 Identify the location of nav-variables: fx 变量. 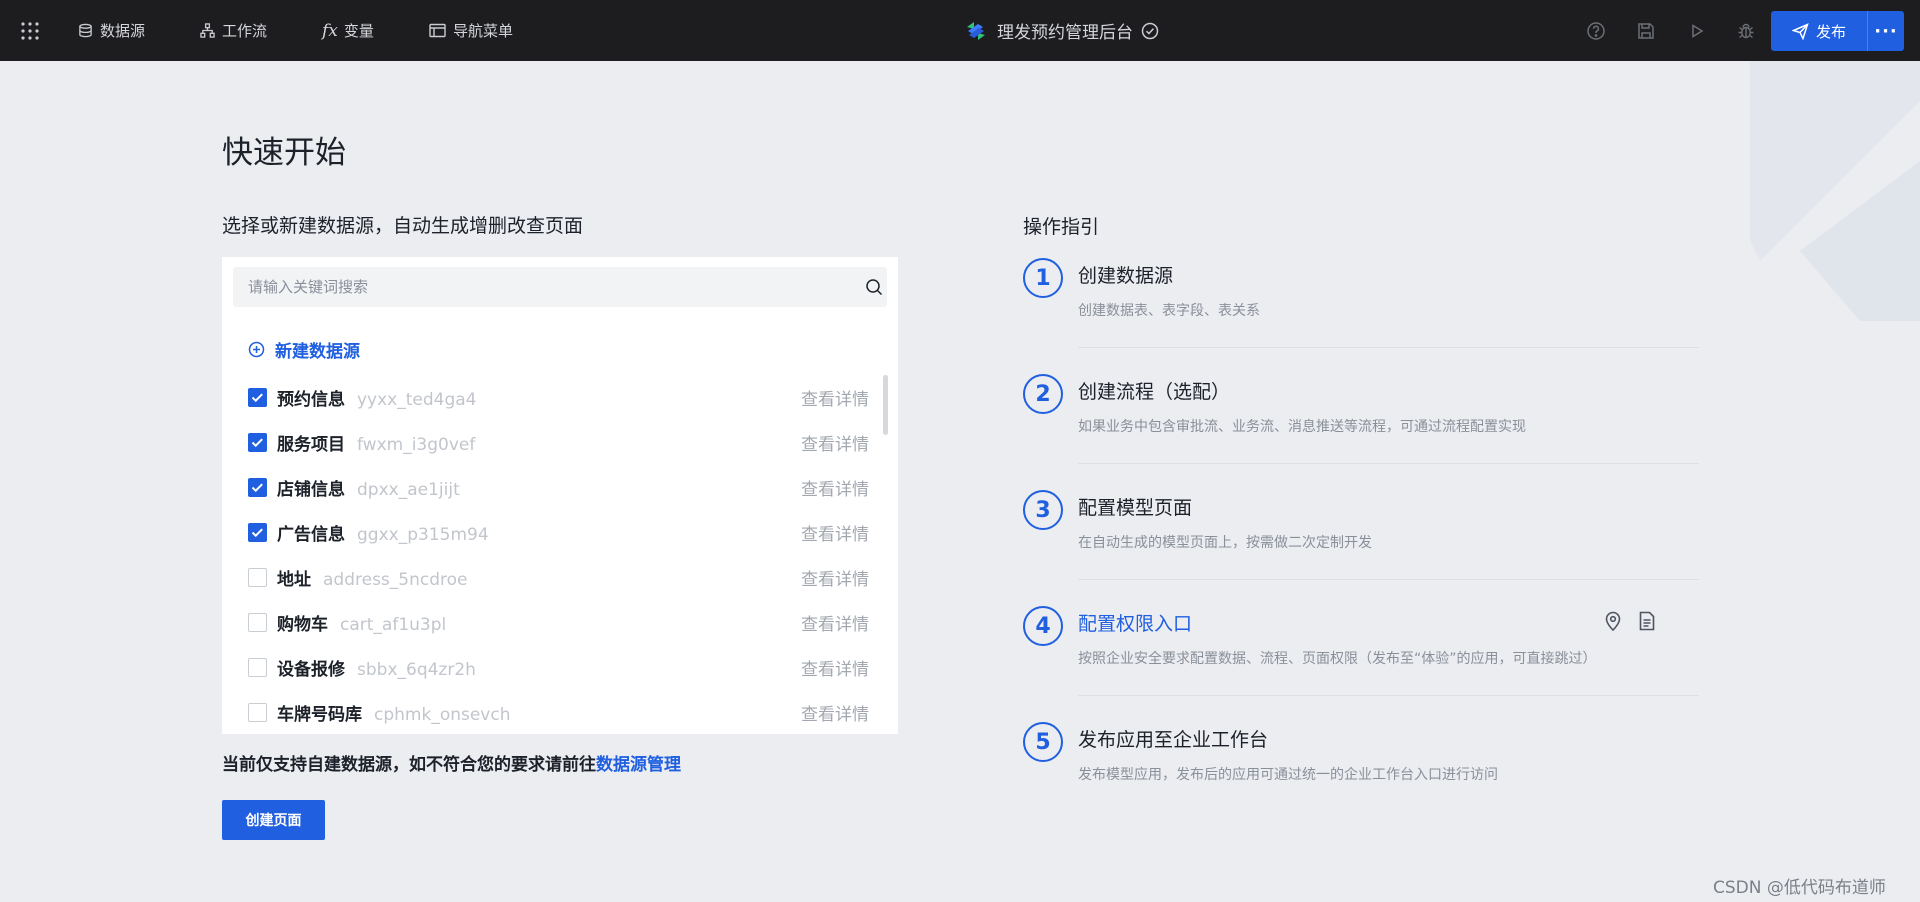
(348, 30).